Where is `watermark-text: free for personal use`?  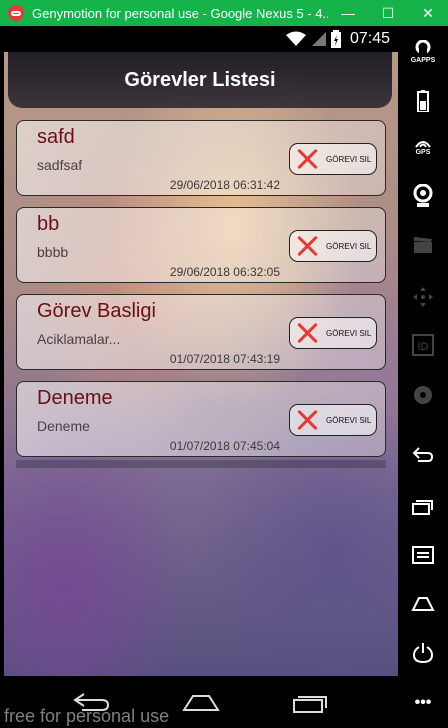
watermark-text: free for personal use is located at coordinates (87, 716).